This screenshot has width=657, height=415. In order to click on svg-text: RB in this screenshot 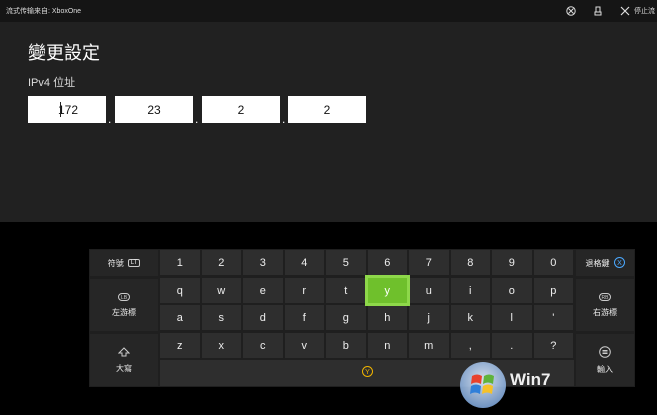, I will do `click(606, 298)`.